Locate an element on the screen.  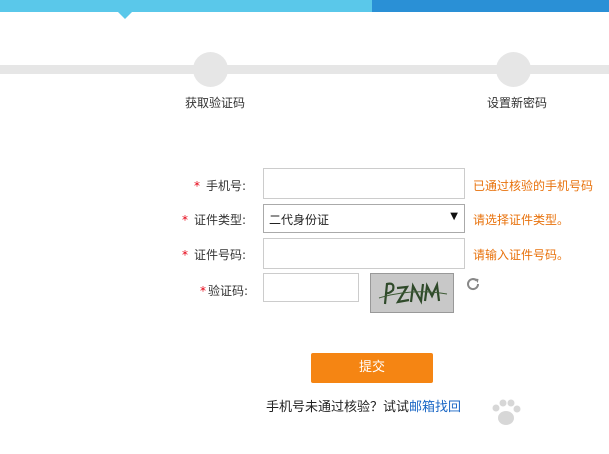
step-1-label: 获取验证码 is located at coordinates (215, 103).